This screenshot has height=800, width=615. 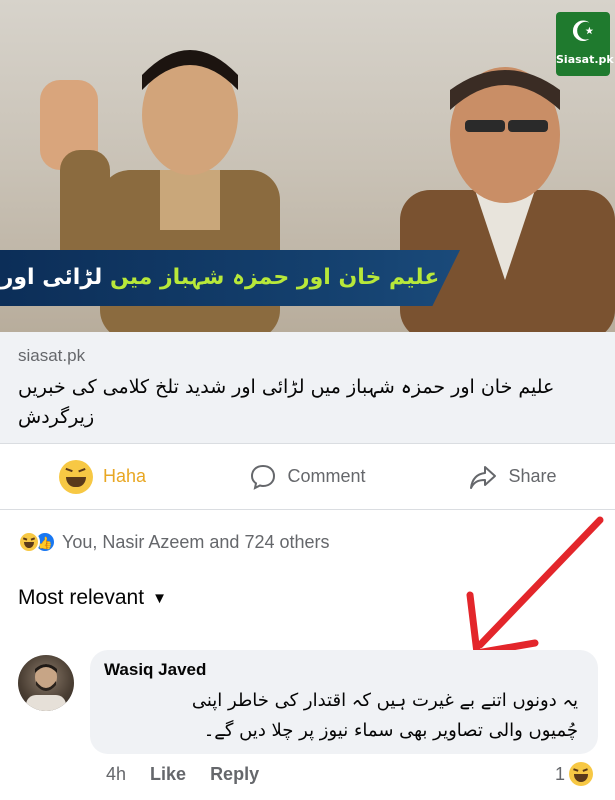 I want to click on comment-like-button: Like, so click(x=168, y=774).